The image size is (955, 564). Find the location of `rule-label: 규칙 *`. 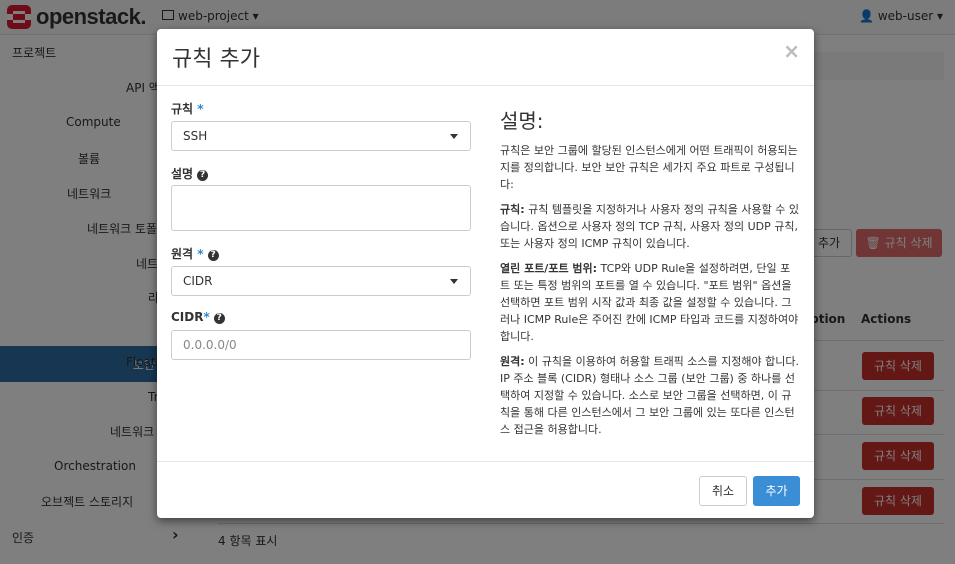

rule-label: 규칙 * is located at coordinates (187, 108).